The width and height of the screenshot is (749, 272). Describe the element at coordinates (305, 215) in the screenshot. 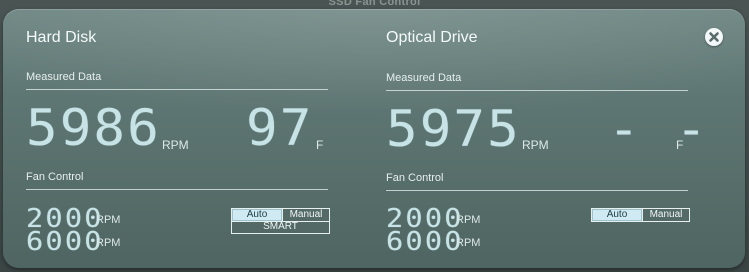

I see `hard-disk-manual-button: Manual` at that location.